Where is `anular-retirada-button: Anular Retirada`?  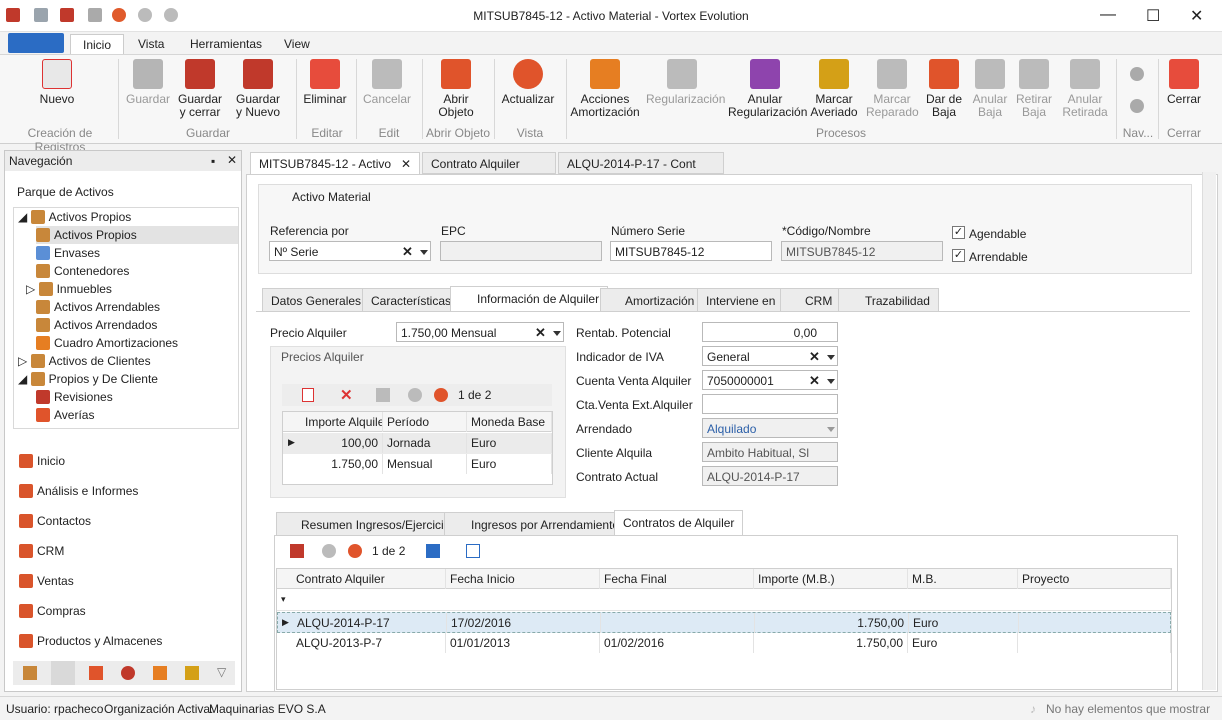 anular-retirada-button: Anular Retirada is located at coordinates (1085, 89).